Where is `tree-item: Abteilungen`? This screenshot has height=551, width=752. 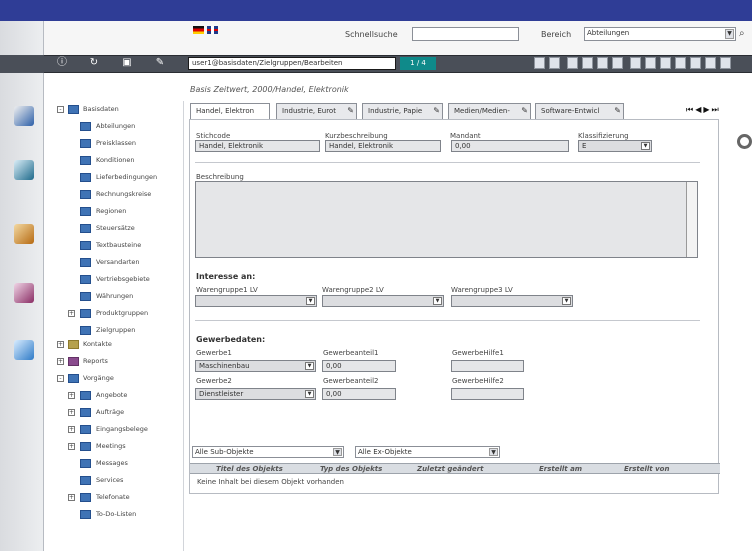 tree-item: Abteilungen is located at coordinates (132, 127).